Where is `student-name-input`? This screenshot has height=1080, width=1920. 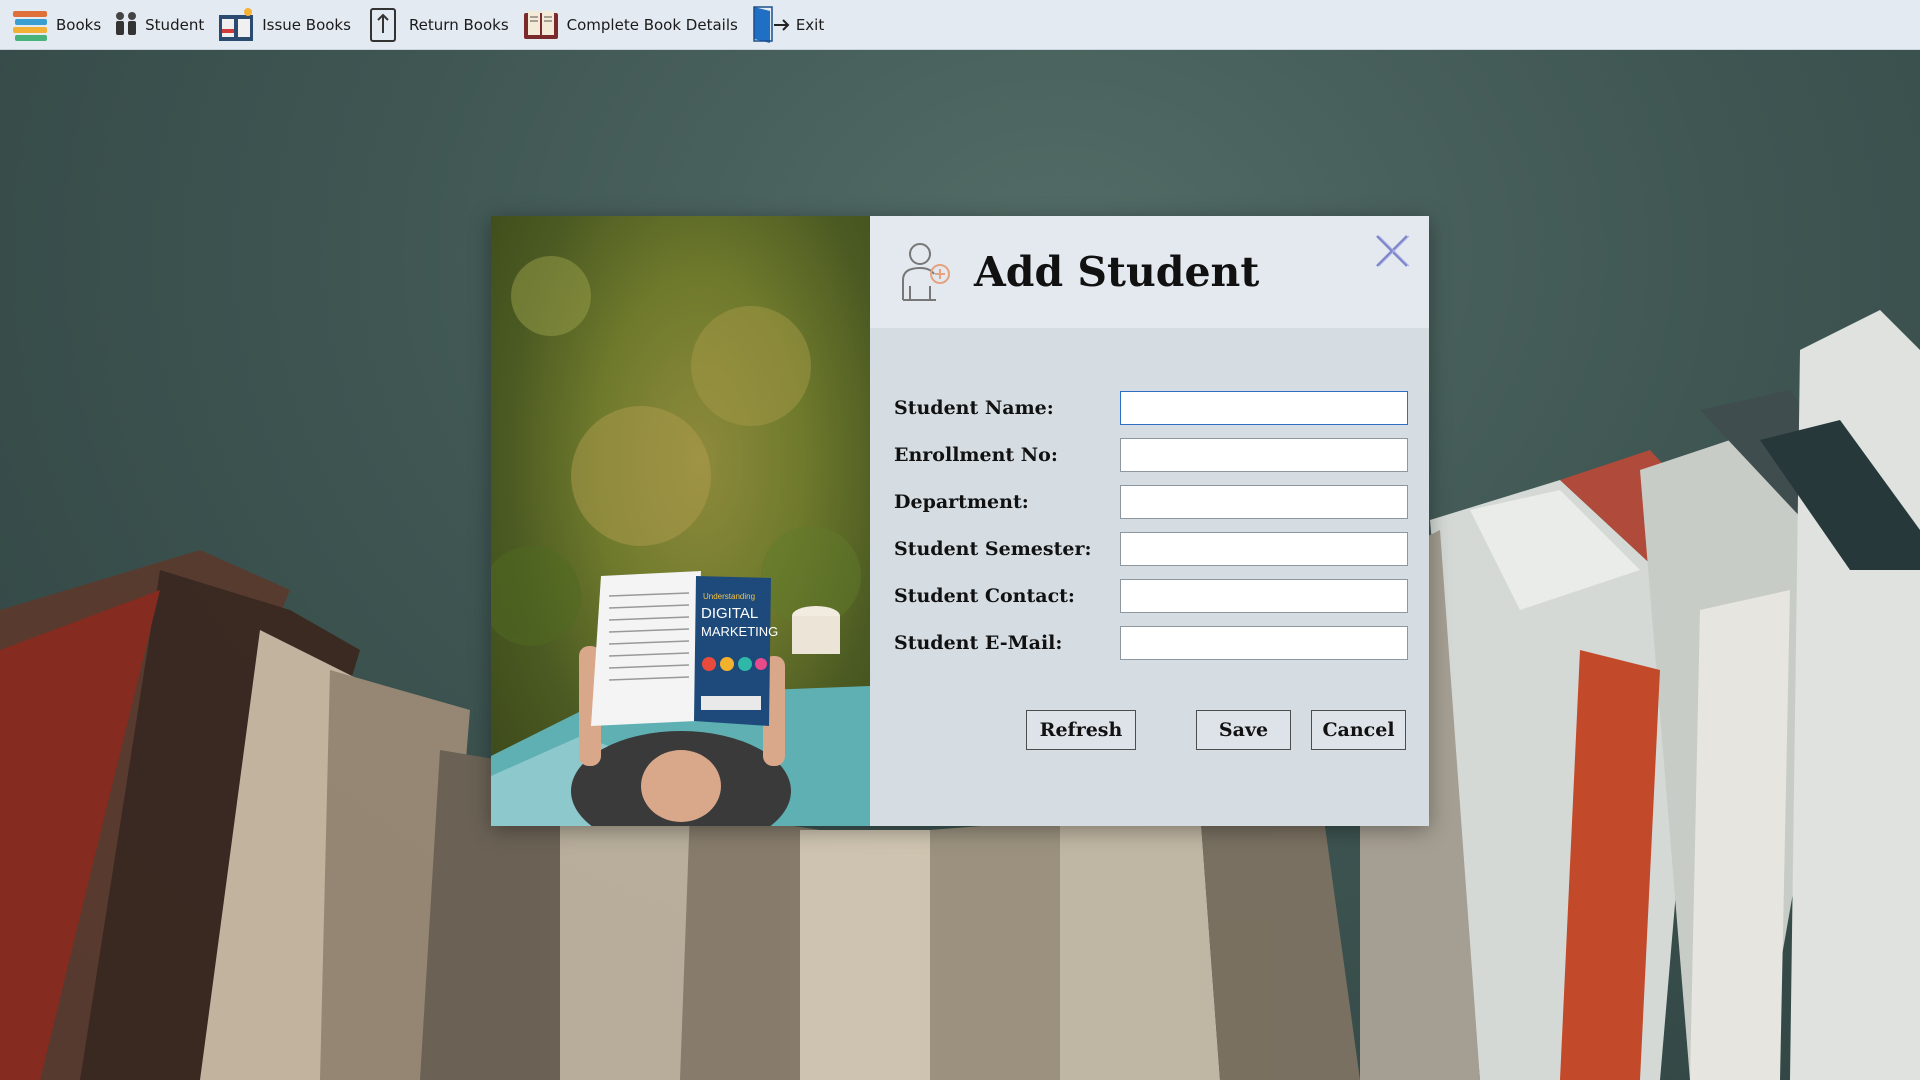 student-name-input is located at coordinates (1264, 407).